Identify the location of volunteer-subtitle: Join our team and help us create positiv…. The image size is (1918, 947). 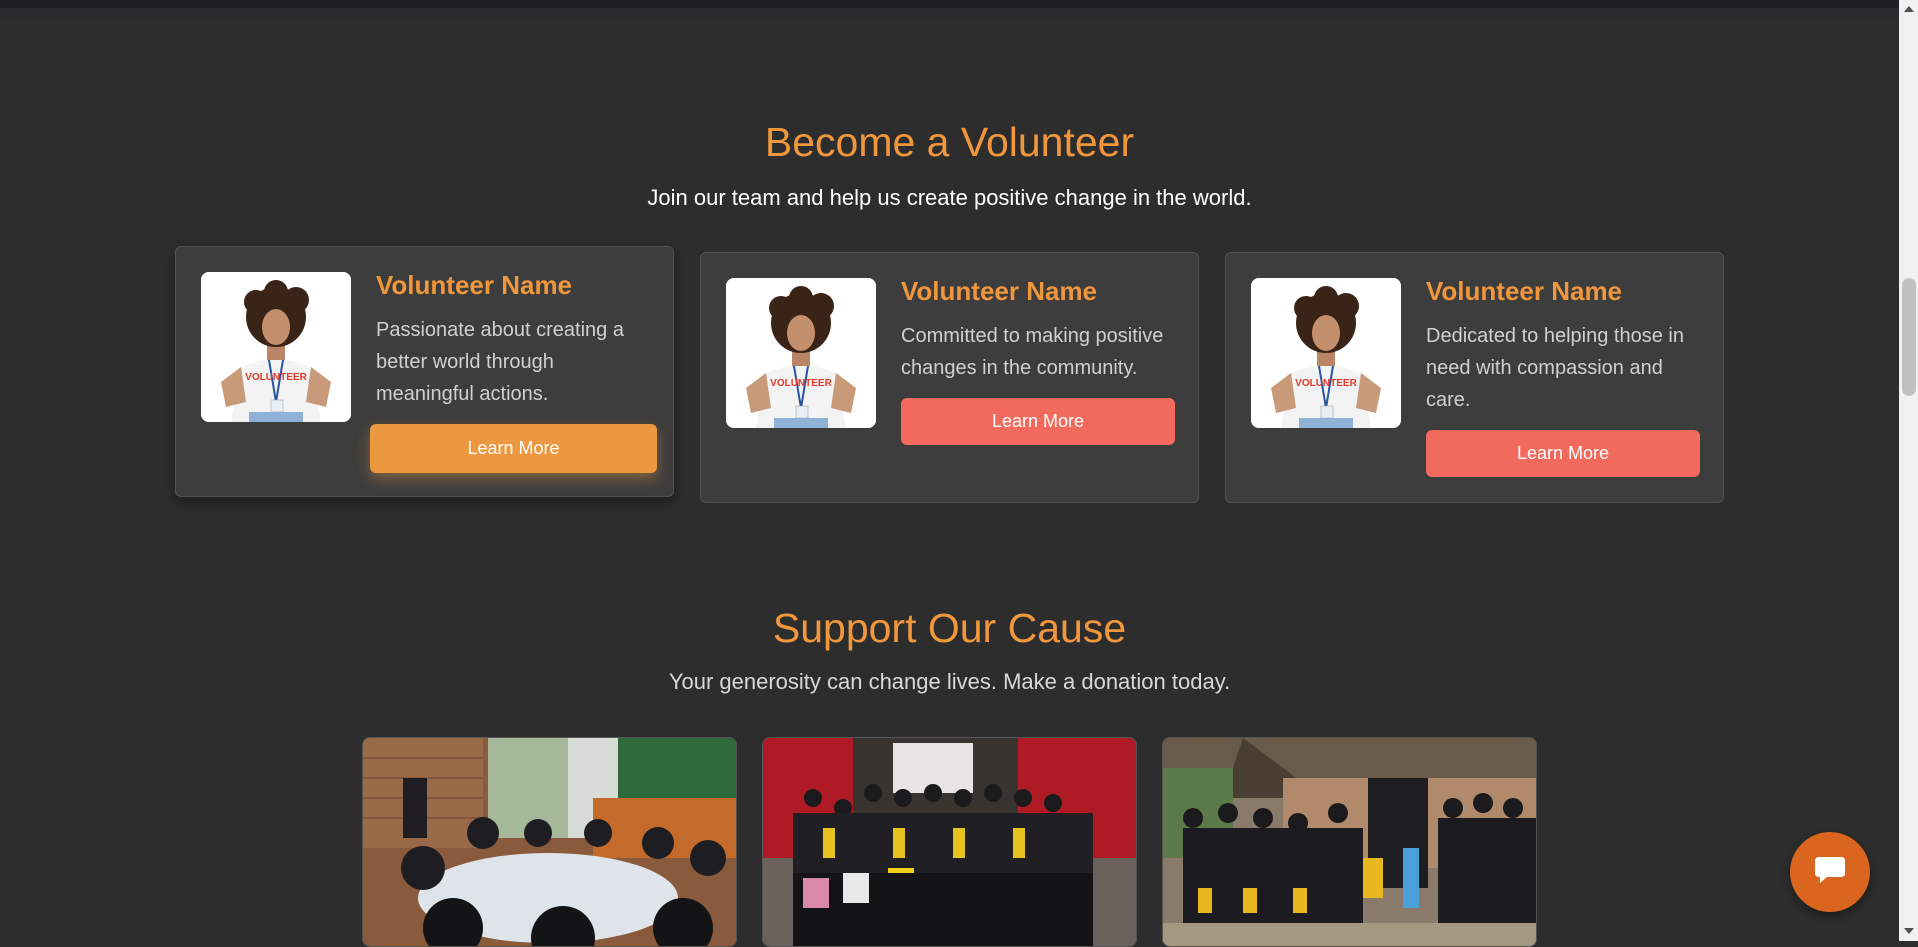
(949, 197).